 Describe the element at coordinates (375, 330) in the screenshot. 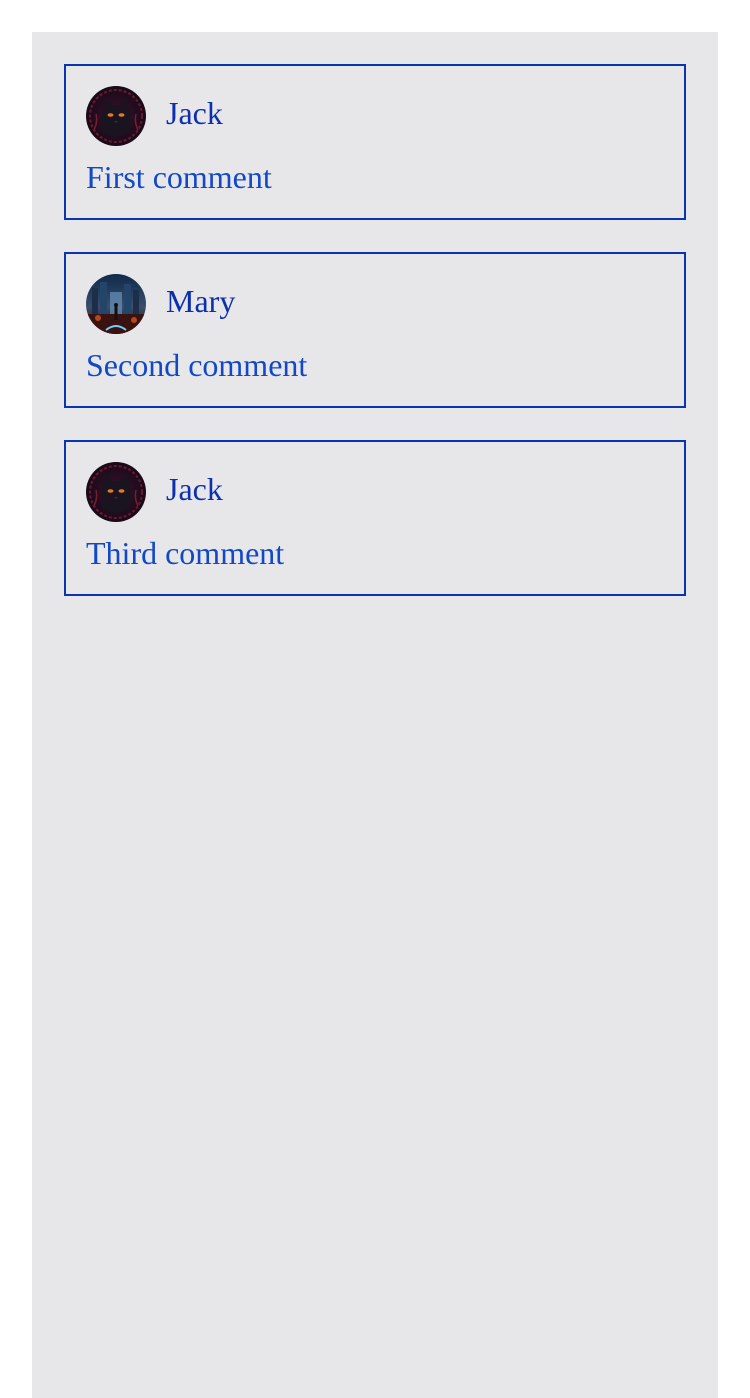

I see `comment-card: Mary Second comment` at that location.